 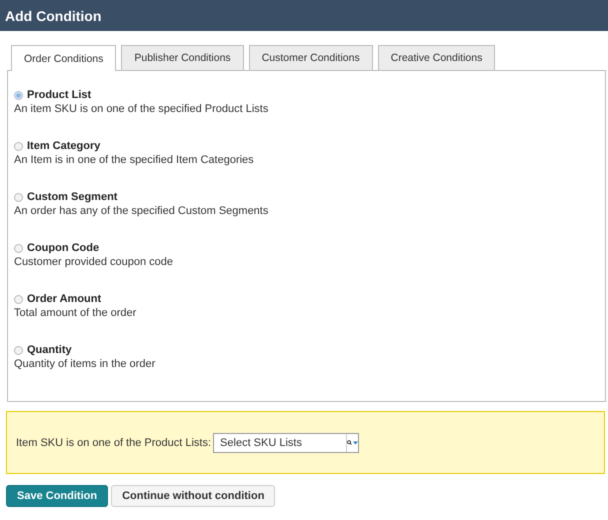 I want to click on option-title: Quantity, so click(x=49, y=350).